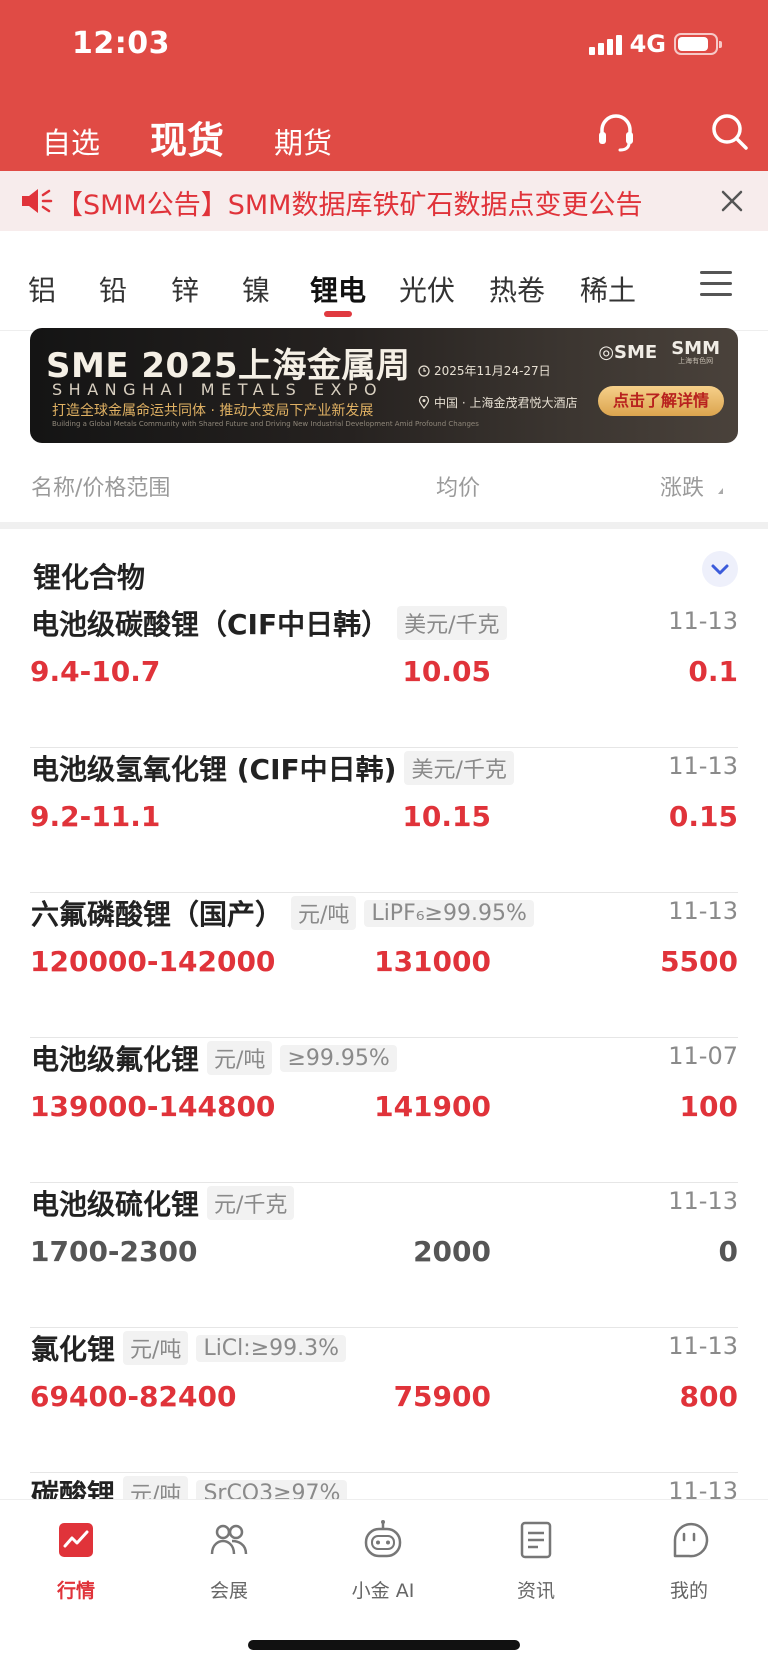 The height and width of the screenshot is (1662, 768). I want to click on price-range: 9.4-10.7, so click(95, 671).